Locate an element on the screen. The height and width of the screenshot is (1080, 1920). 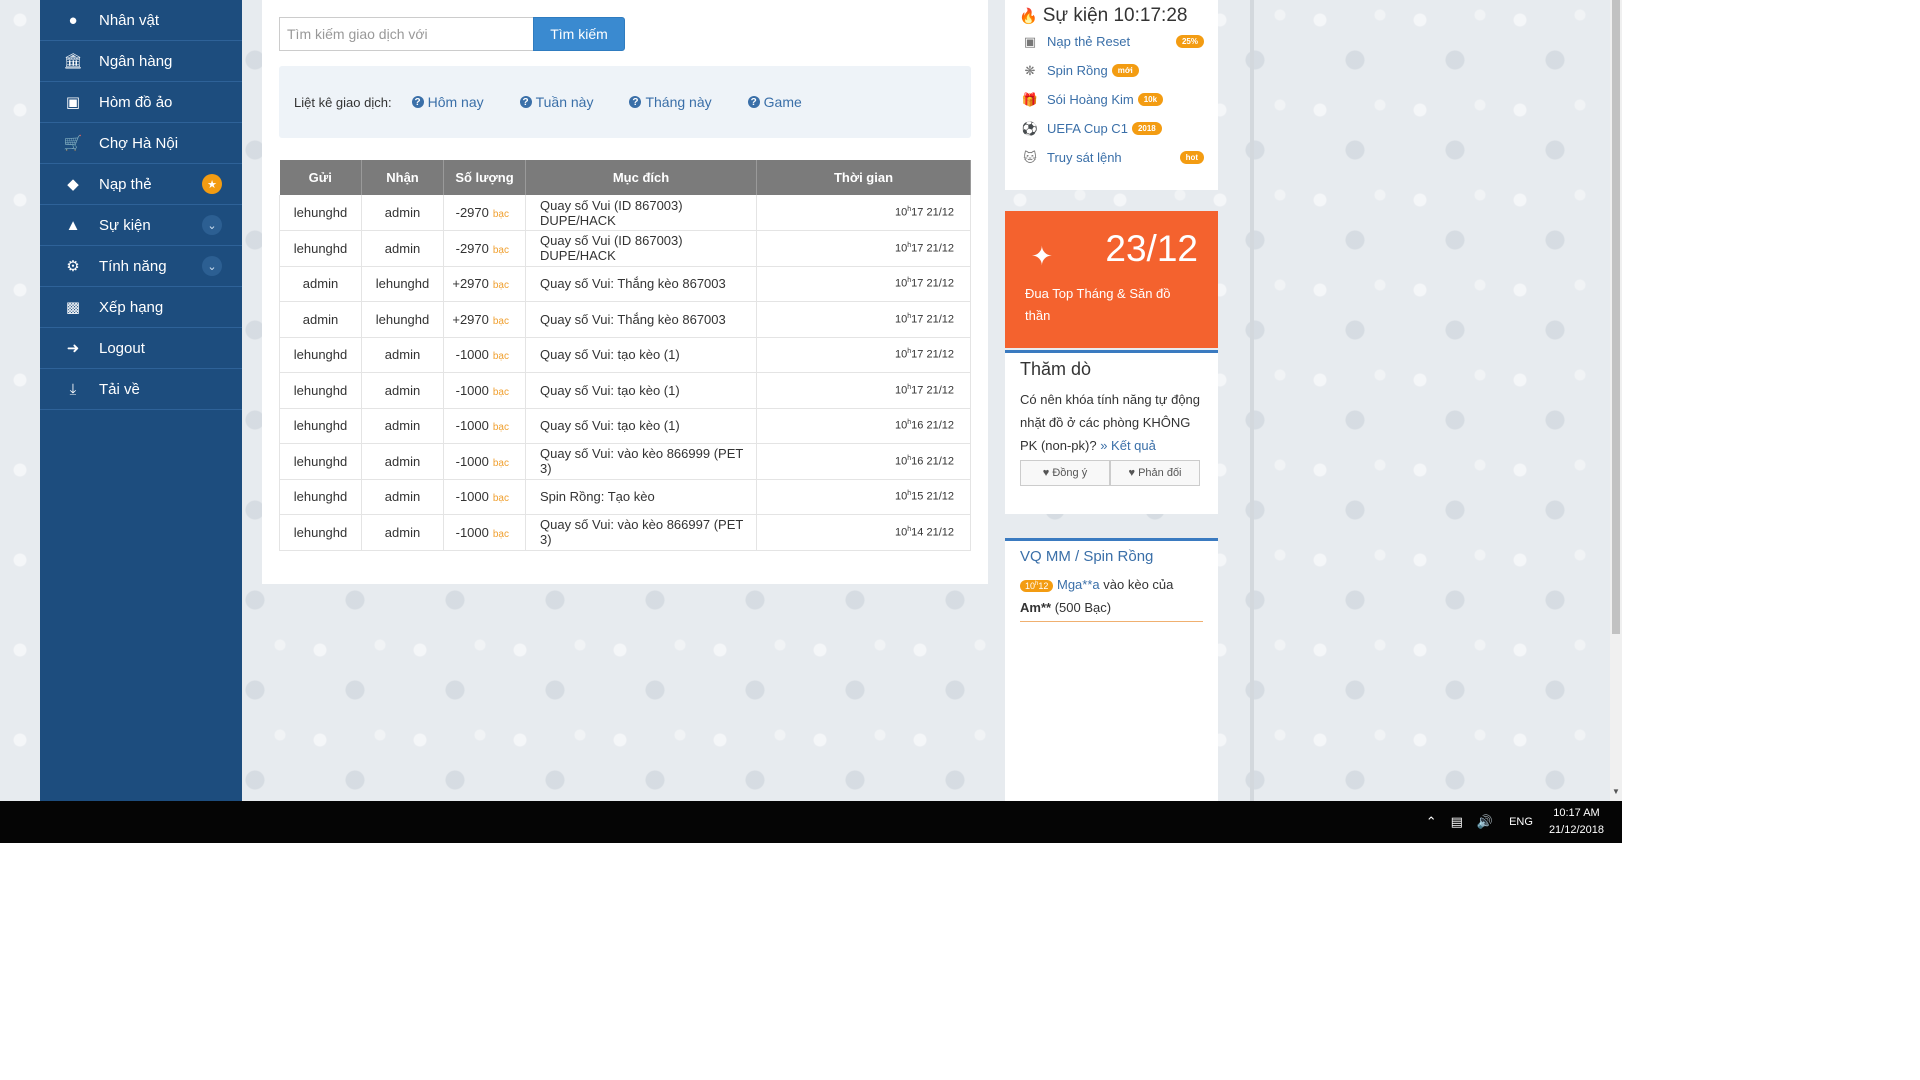
cell-time: 10h14 21/12 is located at coordinates (863, 532).